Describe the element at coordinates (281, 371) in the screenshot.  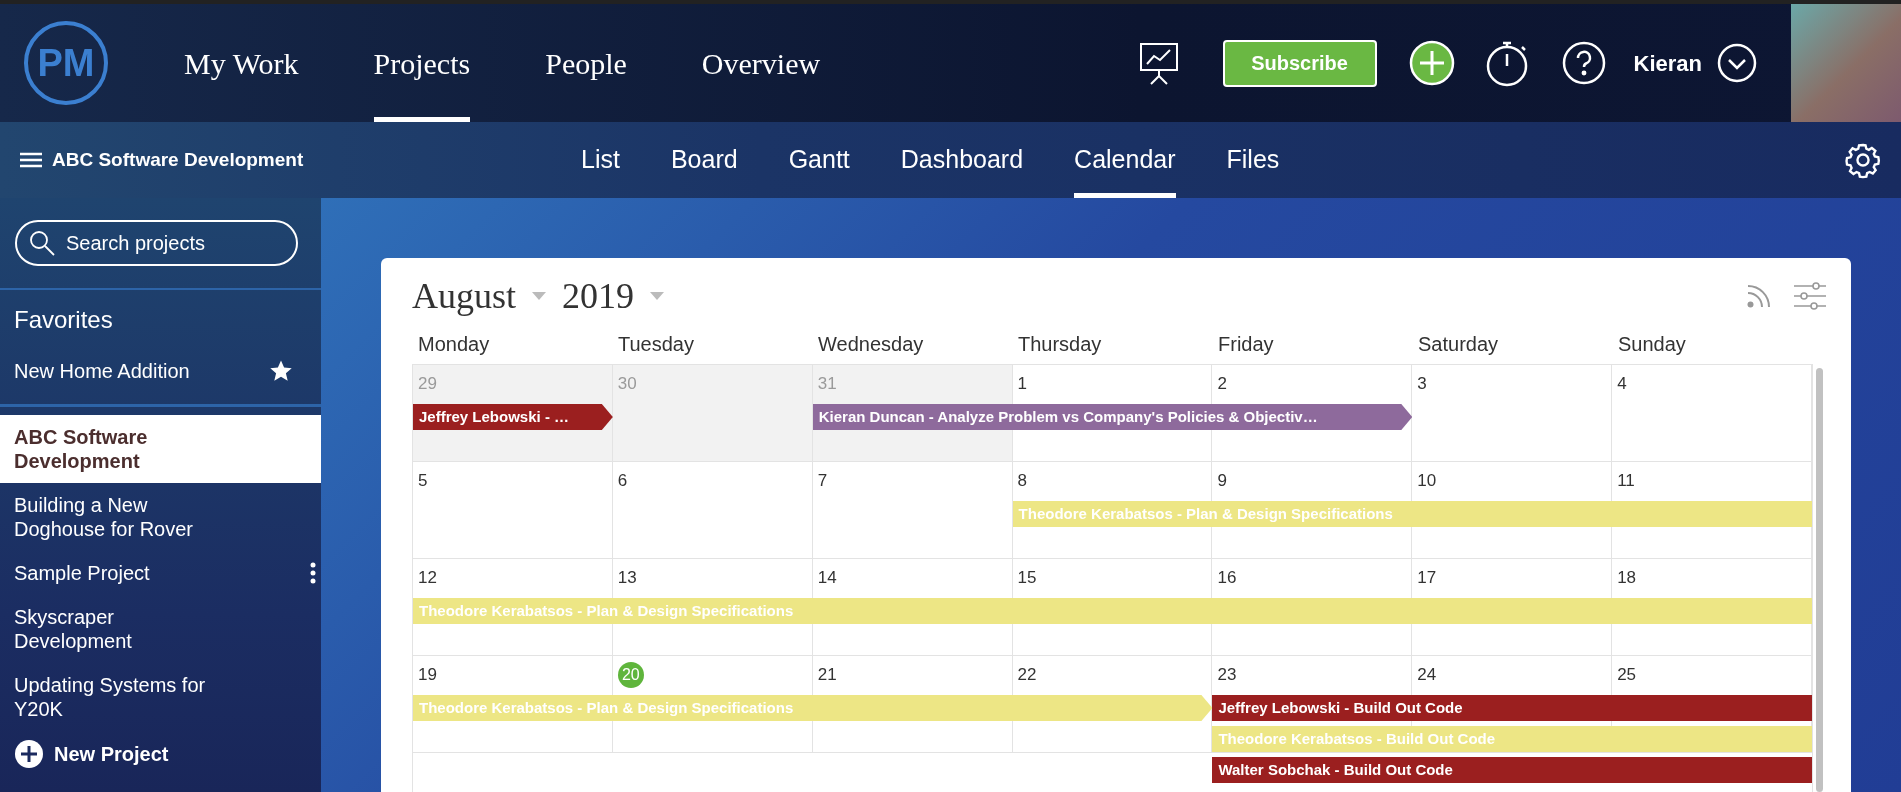
I see `star-icon` at that location.